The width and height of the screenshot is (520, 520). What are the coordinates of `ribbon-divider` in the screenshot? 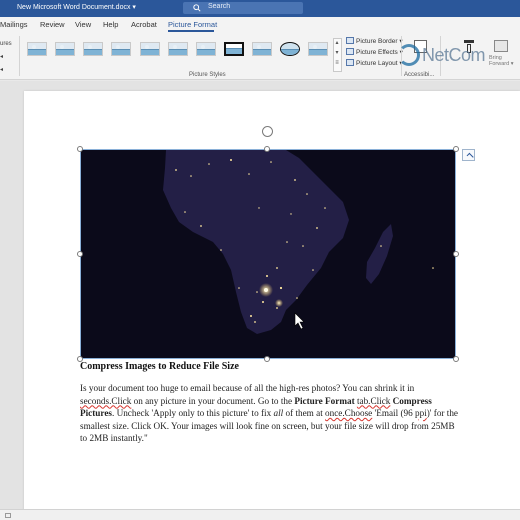 It's located at (19, 56).